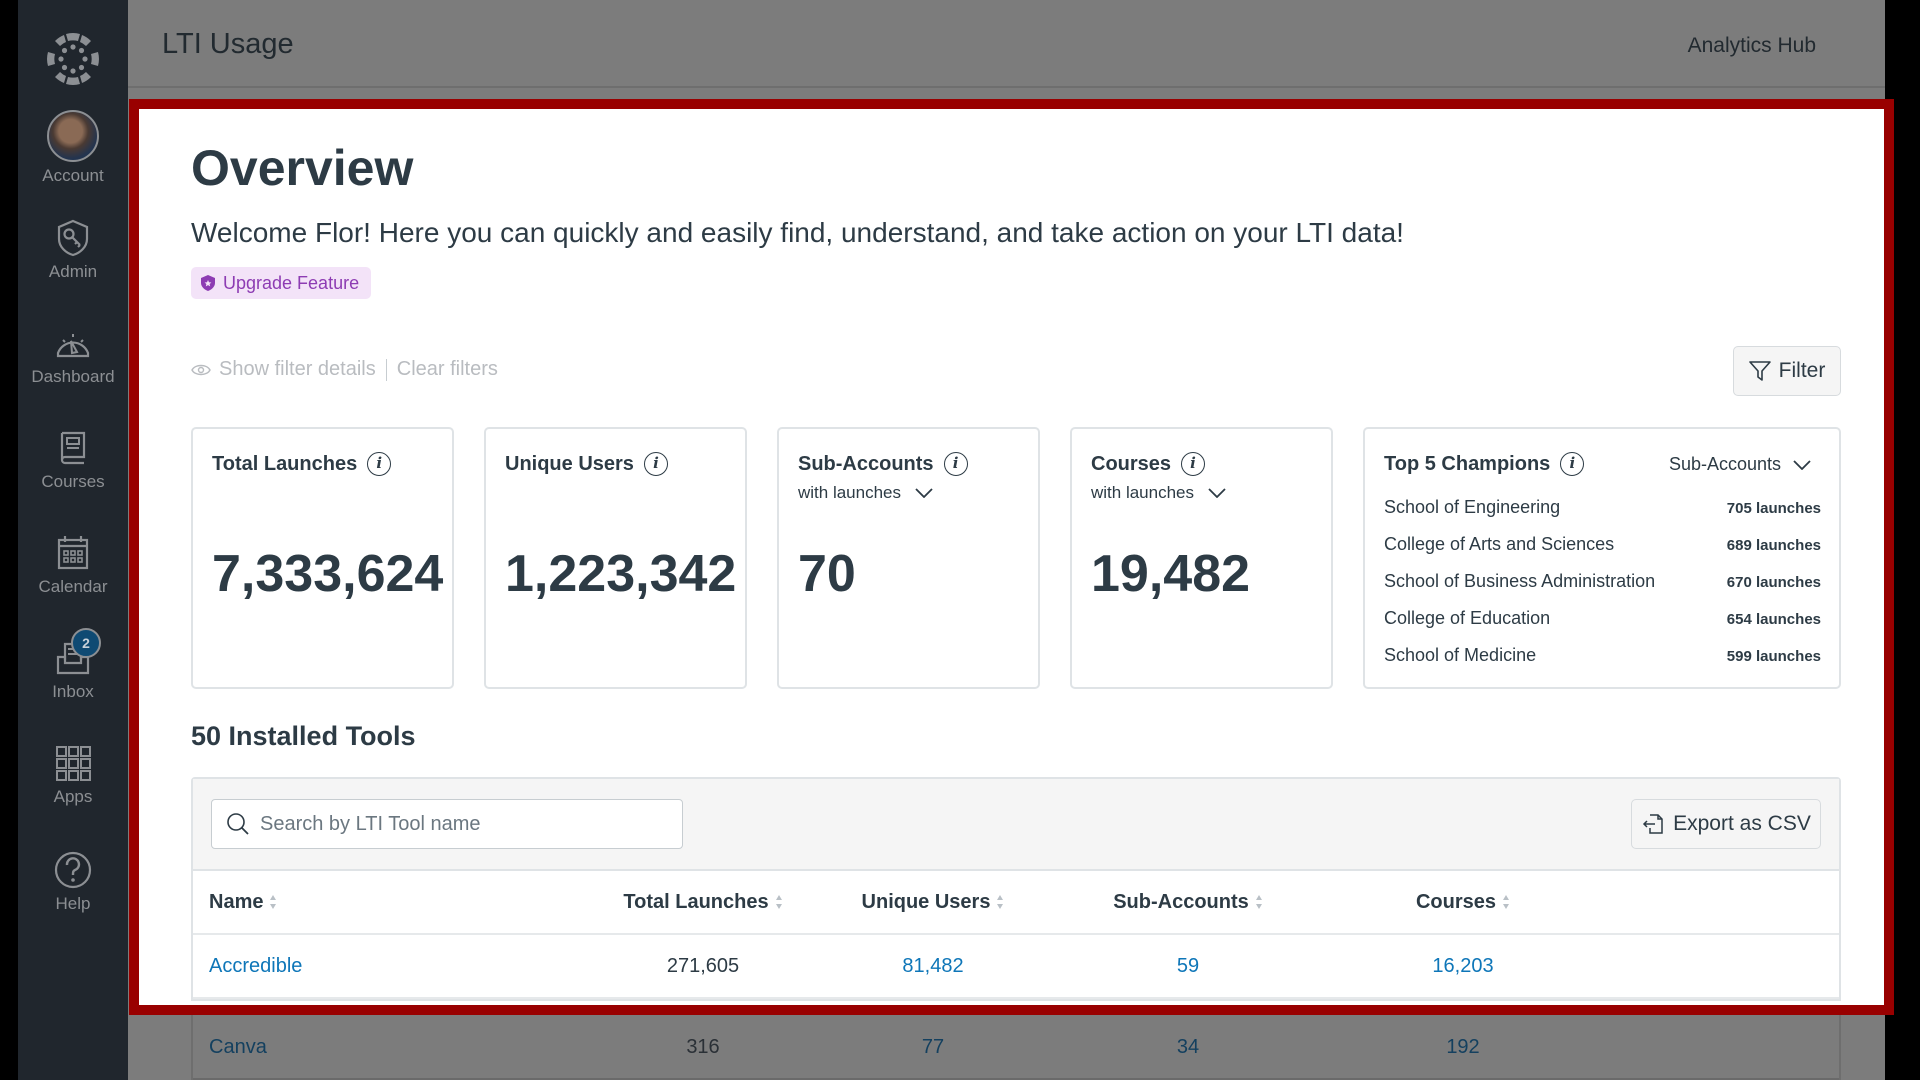 The image size is (1920, 1080). Describe the element at coordinates (696, 901) in the screenshot. I see `column-label: Total Launches` at that location.